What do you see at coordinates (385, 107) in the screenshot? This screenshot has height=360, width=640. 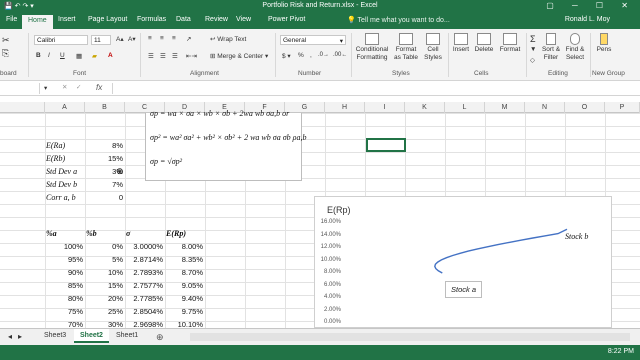 I see `column-header: I` at bounding box center [385, 107].